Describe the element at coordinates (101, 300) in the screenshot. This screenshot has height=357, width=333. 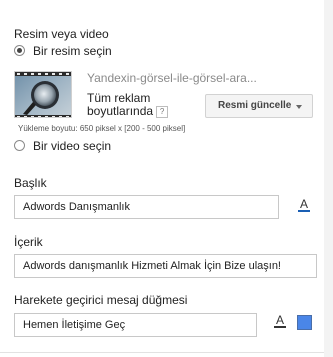
I see `cta-field-label: Harekete geçirici mesaj düğmesi` at that location.